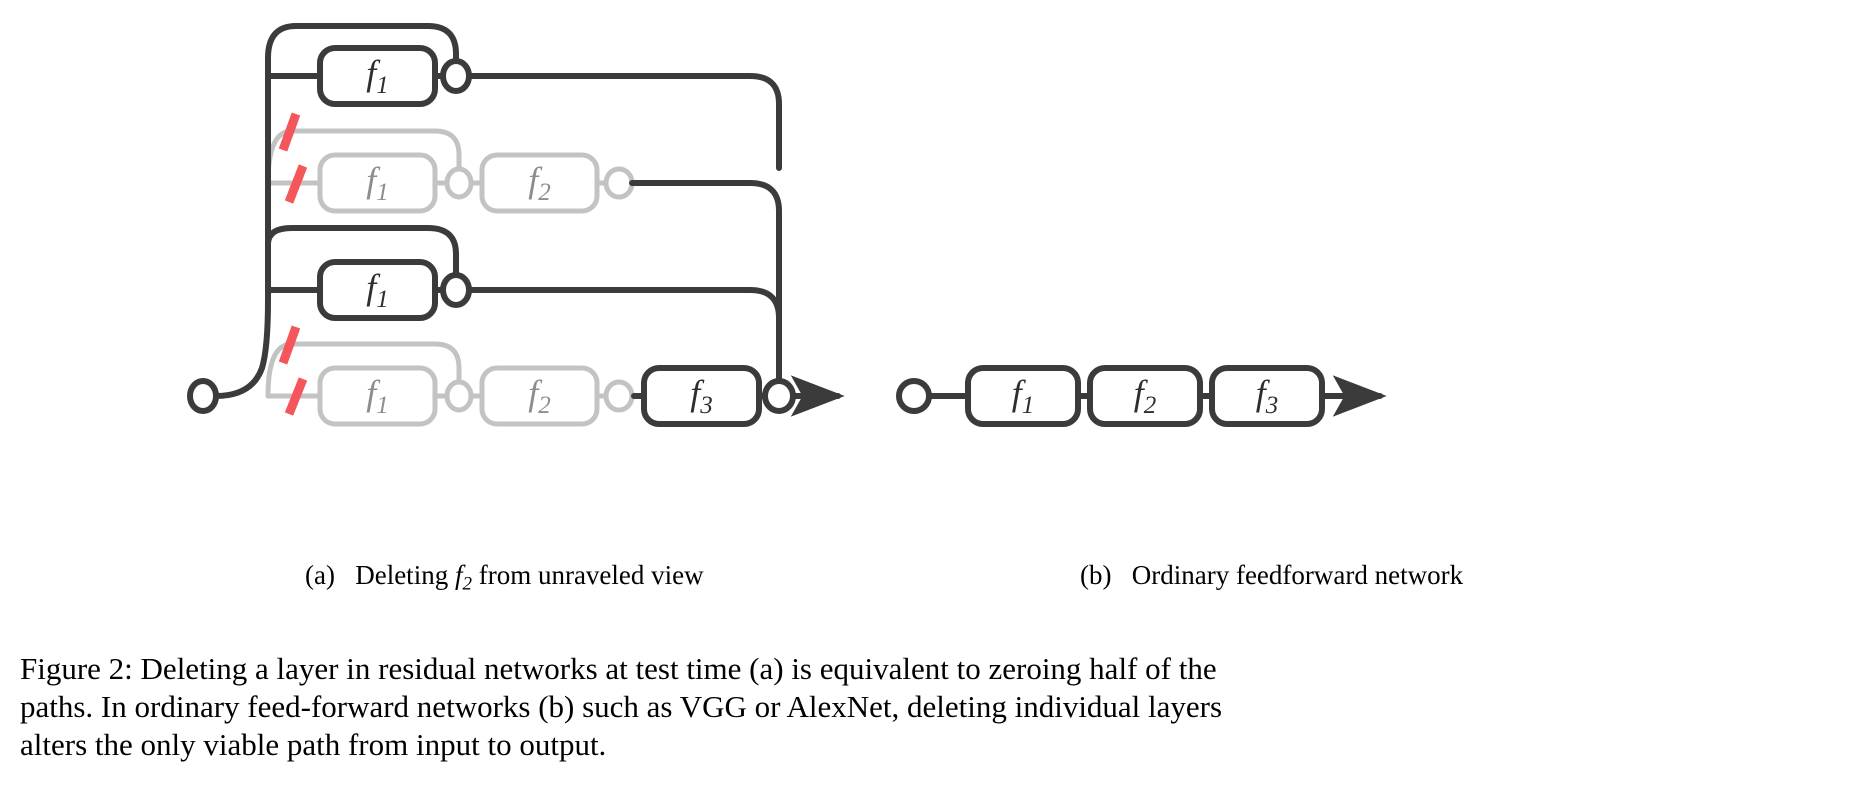  I want to click on subcaption-b-tag: (b), so click(1096, 575).